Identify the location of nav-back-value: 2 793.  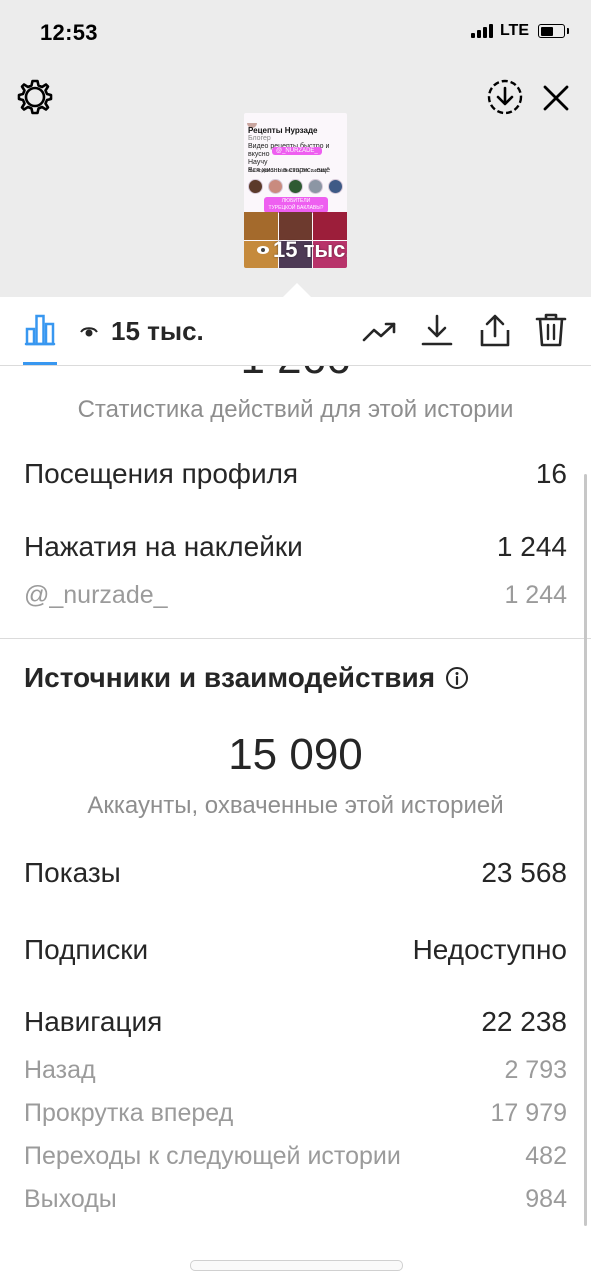
(535, 1070).